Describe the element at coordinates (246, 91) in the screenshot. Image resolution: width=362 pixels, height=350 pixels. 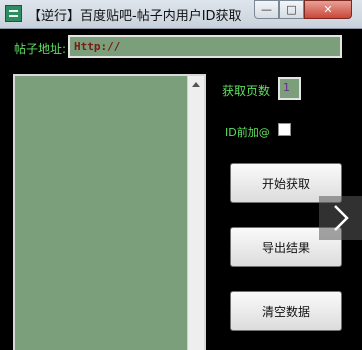
I see `pages-label: 获取页数` at that location.